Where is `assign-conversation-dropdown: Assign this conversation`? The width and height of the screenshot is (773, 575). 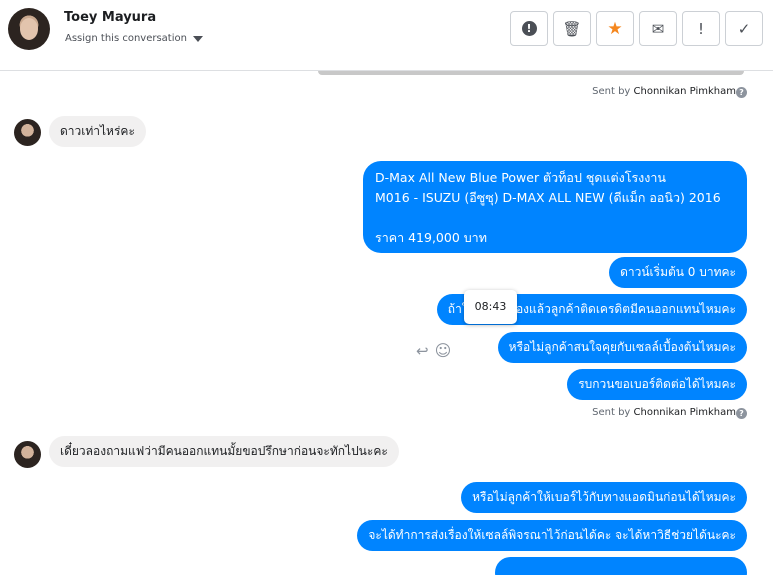
assign-conversation-dropdown: Assign this conversation is located at coordinates (134, 38).